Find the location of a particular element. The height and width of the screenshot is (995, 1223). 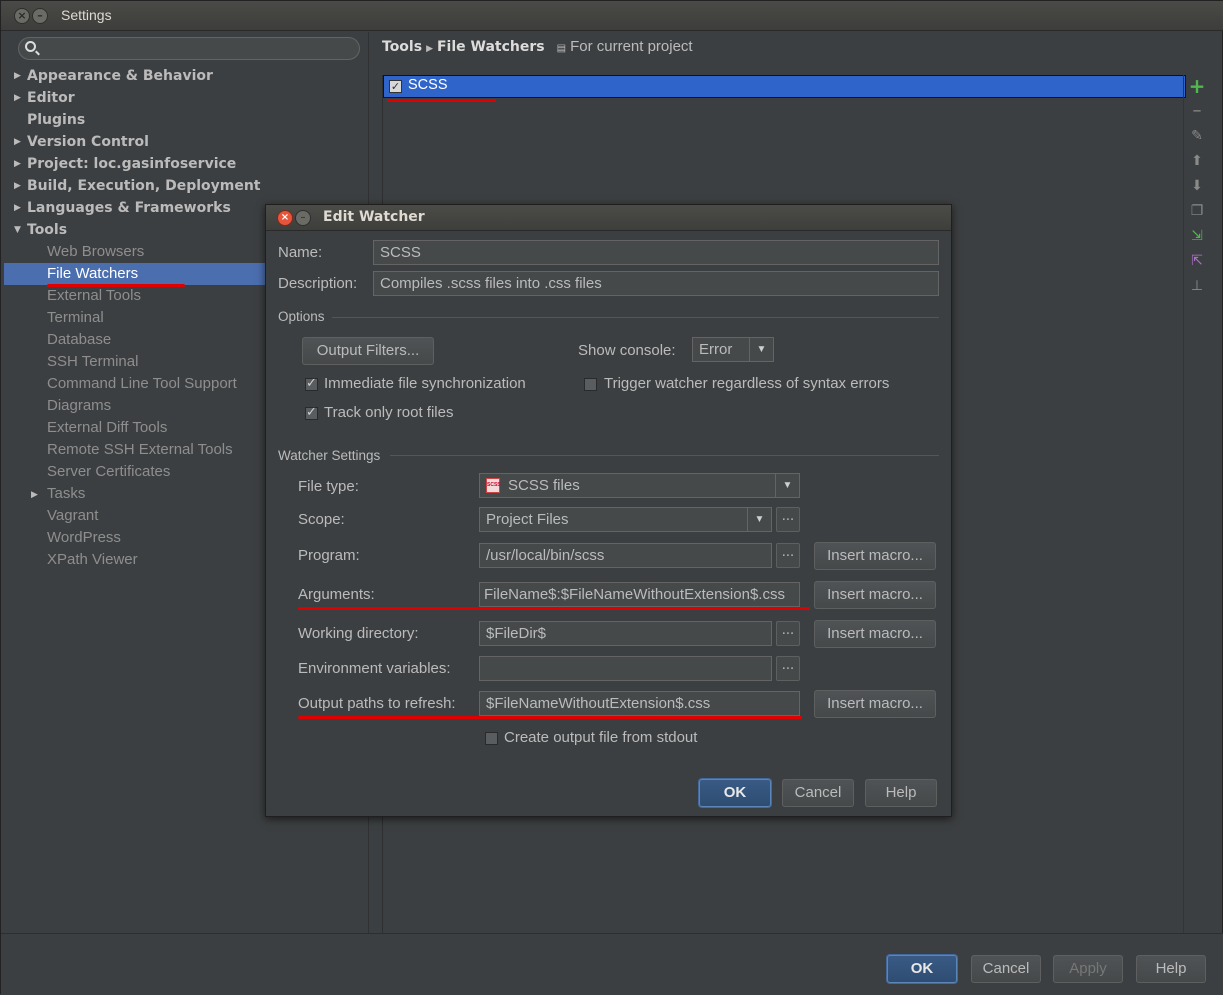

list-toolbar: + – ✎ ⬆ ⬇ ❐ ⇲ ⇱ ⊥ is located at coordinates (1196, 504).